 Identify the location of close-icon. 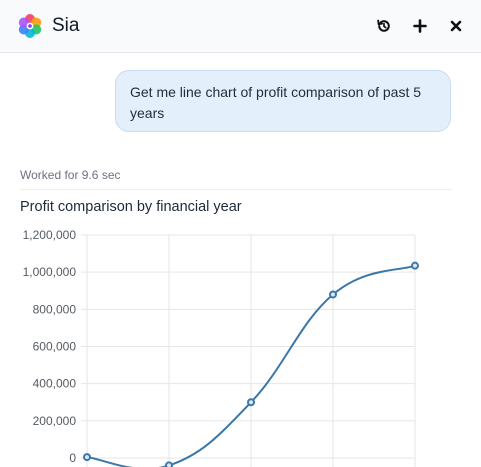
(456, 26).